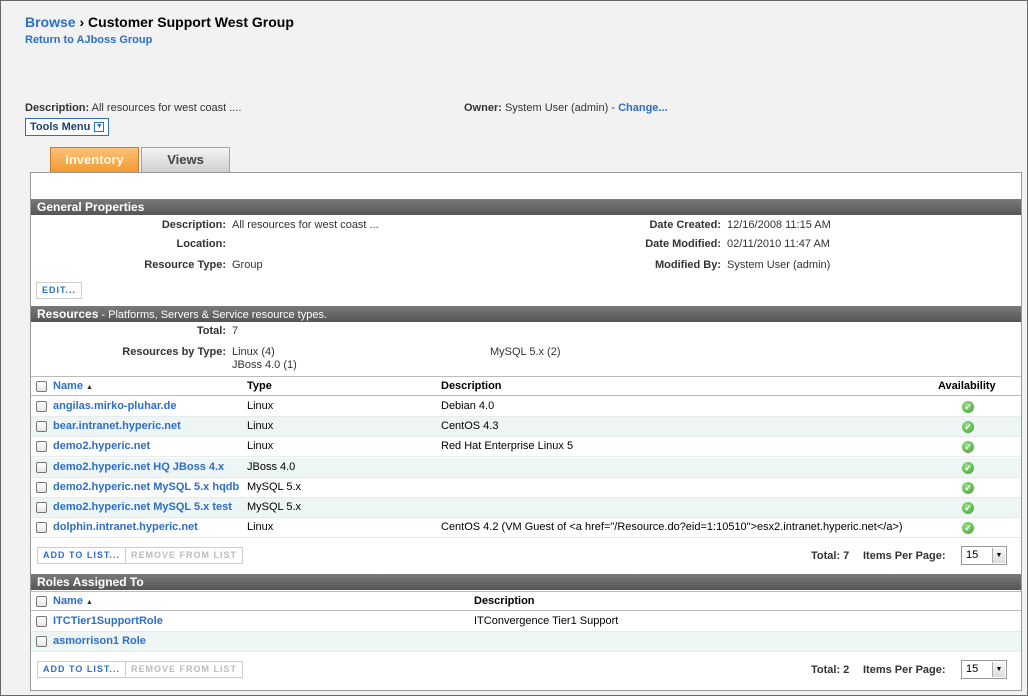  I want to click on tools-menu-button: Tools Menu ▼, so click(67, 127).